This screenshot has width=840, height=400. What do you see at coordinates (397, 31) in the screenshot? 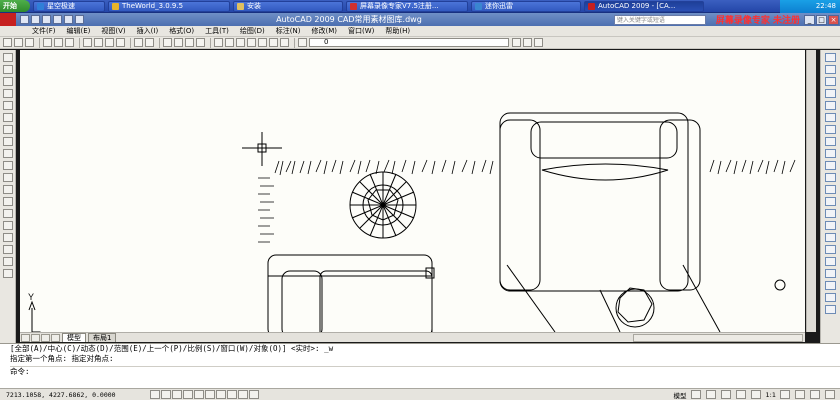
I see `menu-help: 帮助(H)` at bounding box center [397, 31].